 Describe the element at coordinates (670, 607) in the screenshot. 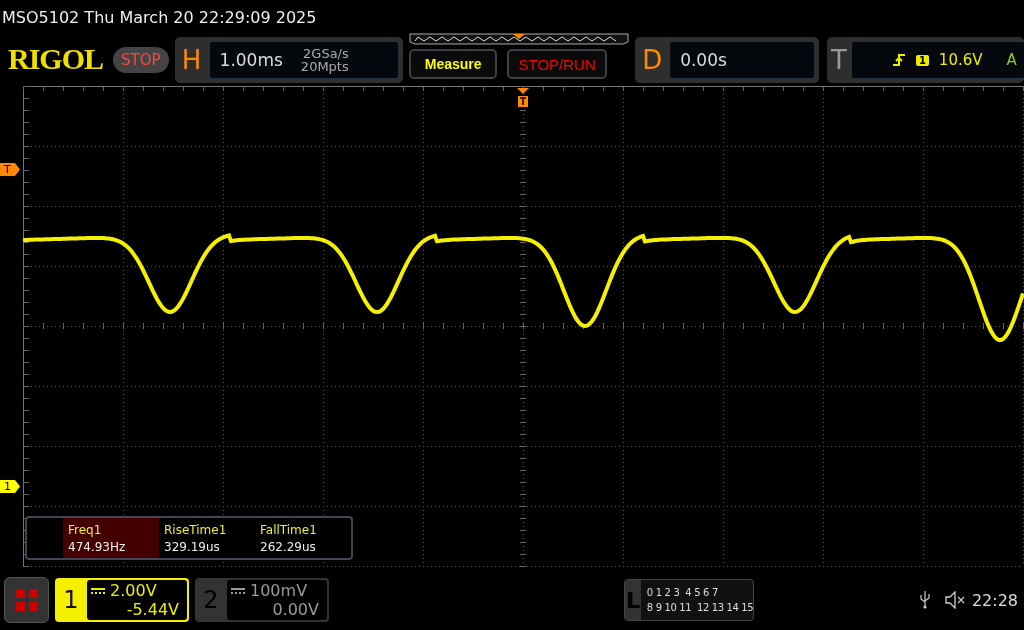

I see `logic-channel-number: 10` at that location.